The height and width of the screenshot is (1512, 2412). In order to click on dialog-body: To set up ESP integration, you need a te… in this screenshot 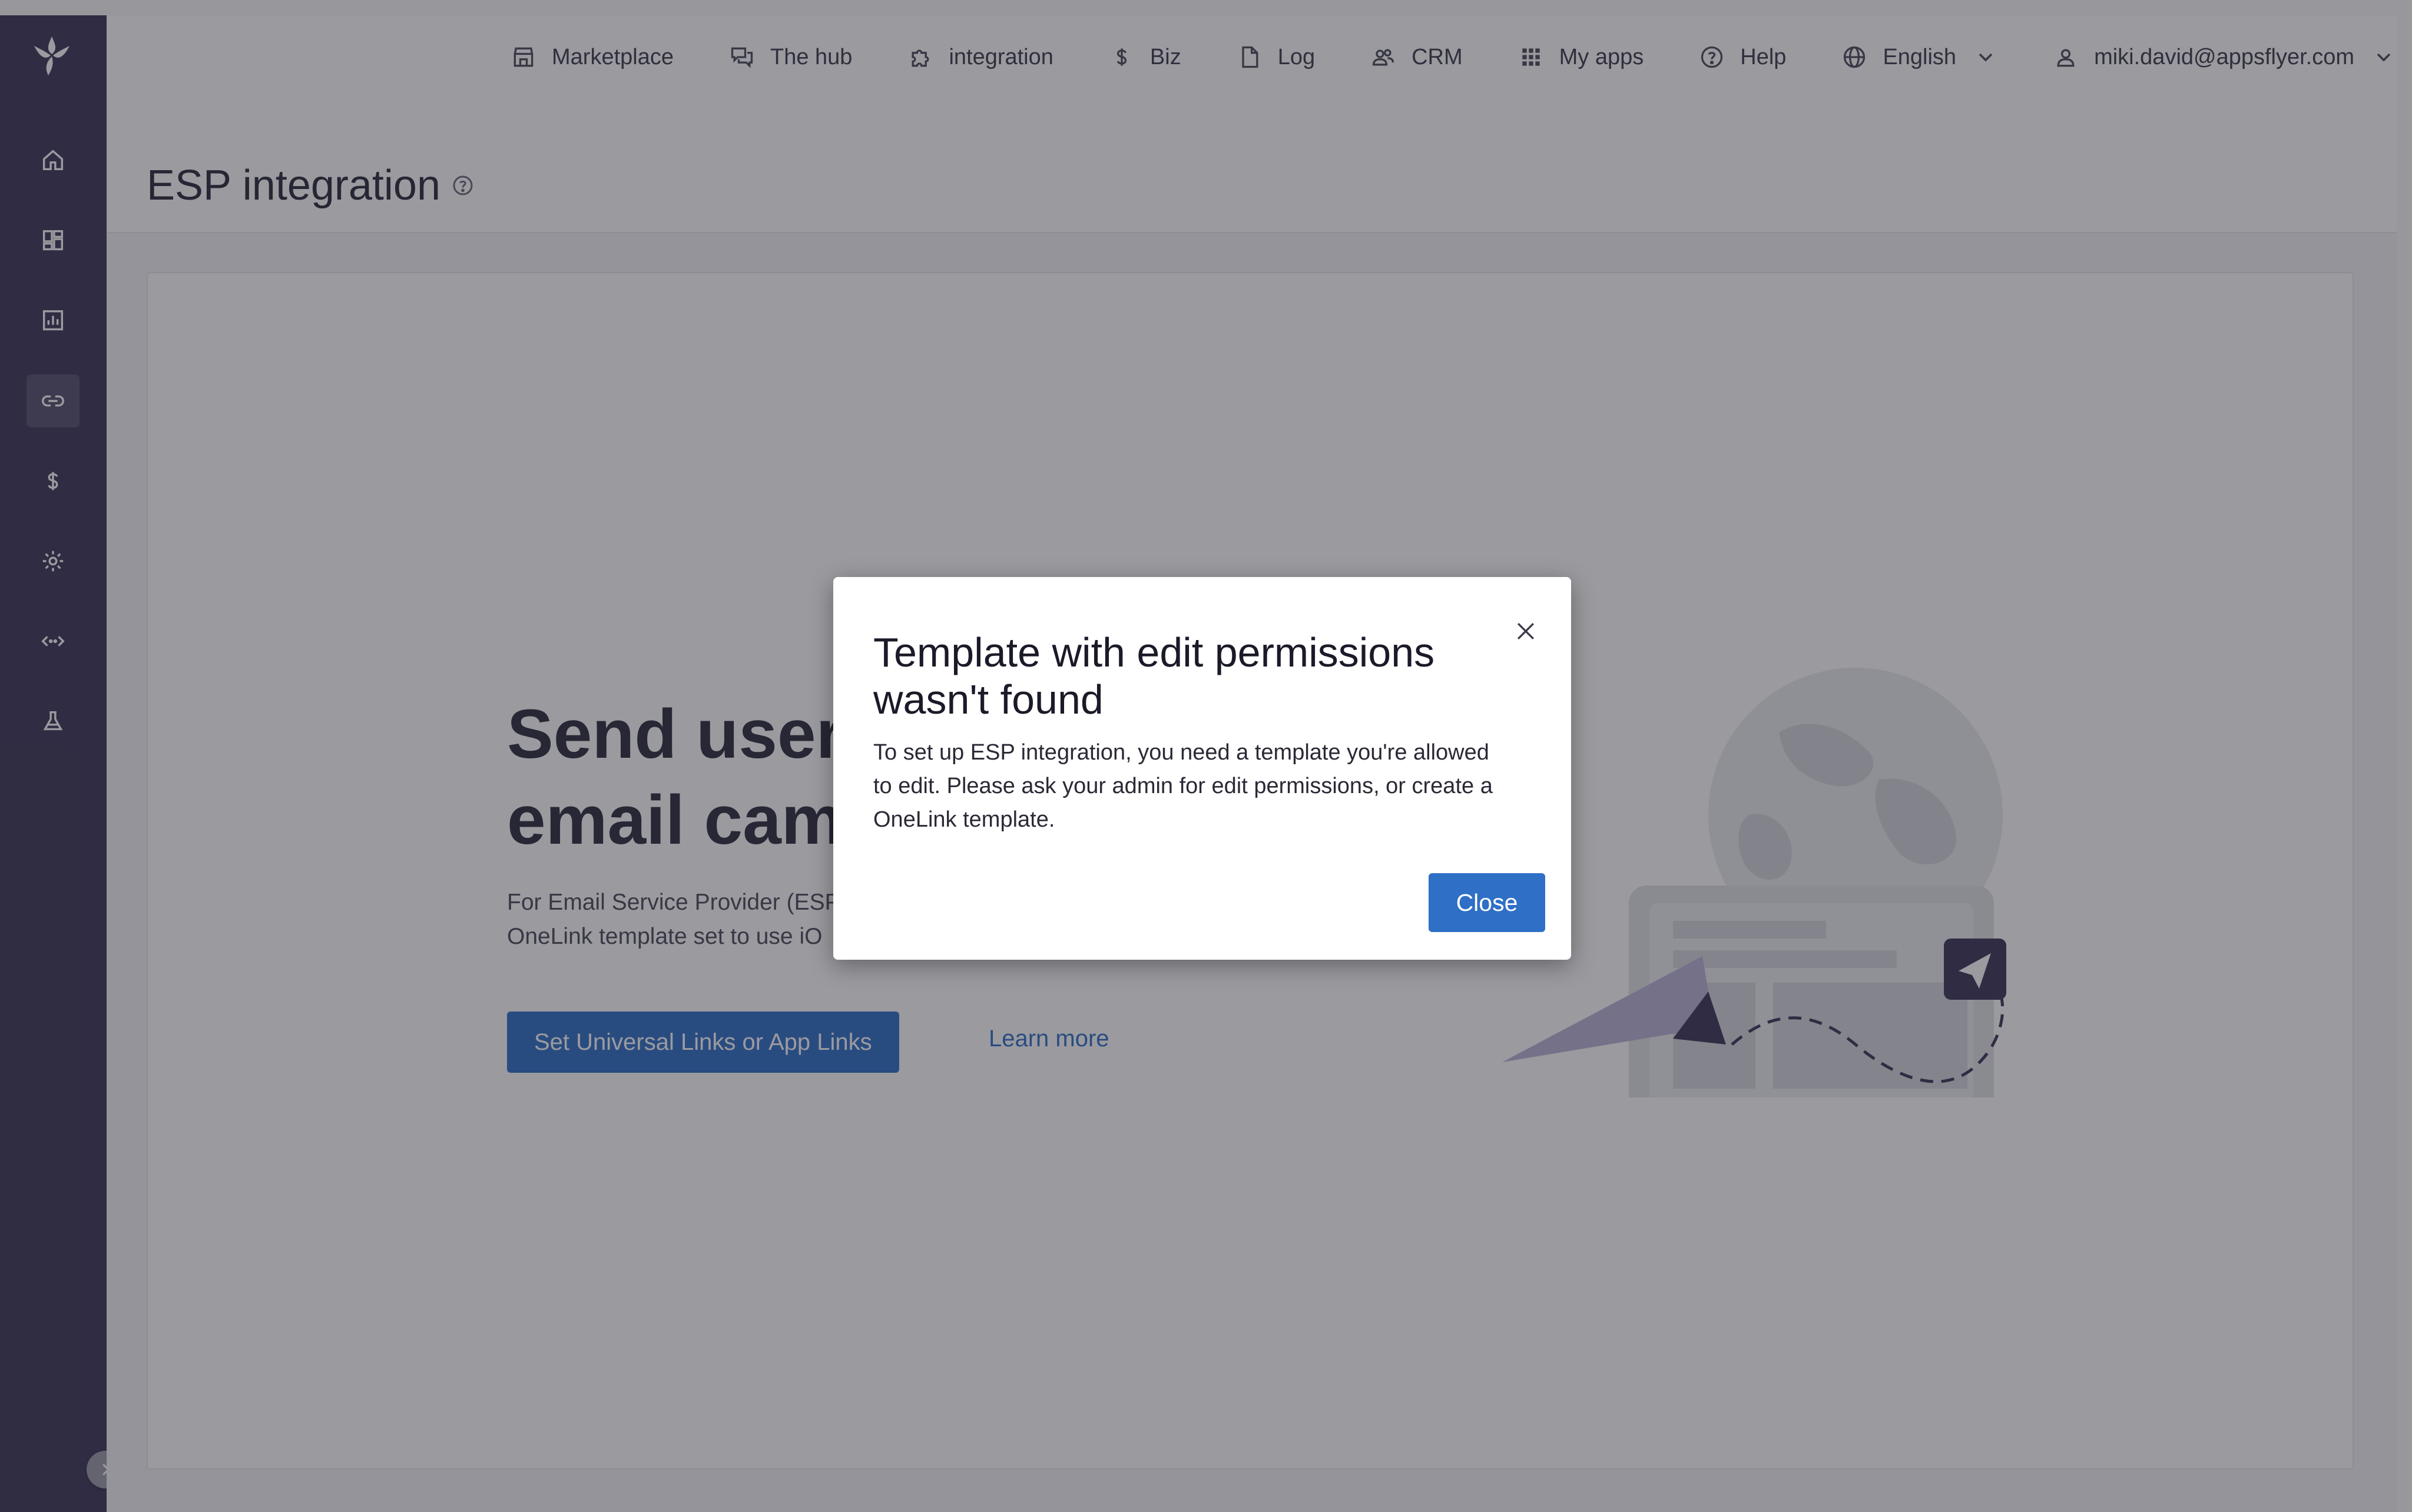, I will do `click(1183, 786)`.